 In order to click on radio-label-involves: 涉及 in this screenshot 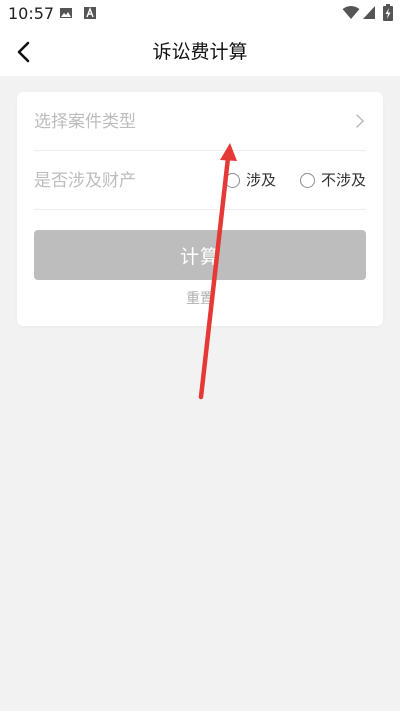, I will do `click(261, 180)`.